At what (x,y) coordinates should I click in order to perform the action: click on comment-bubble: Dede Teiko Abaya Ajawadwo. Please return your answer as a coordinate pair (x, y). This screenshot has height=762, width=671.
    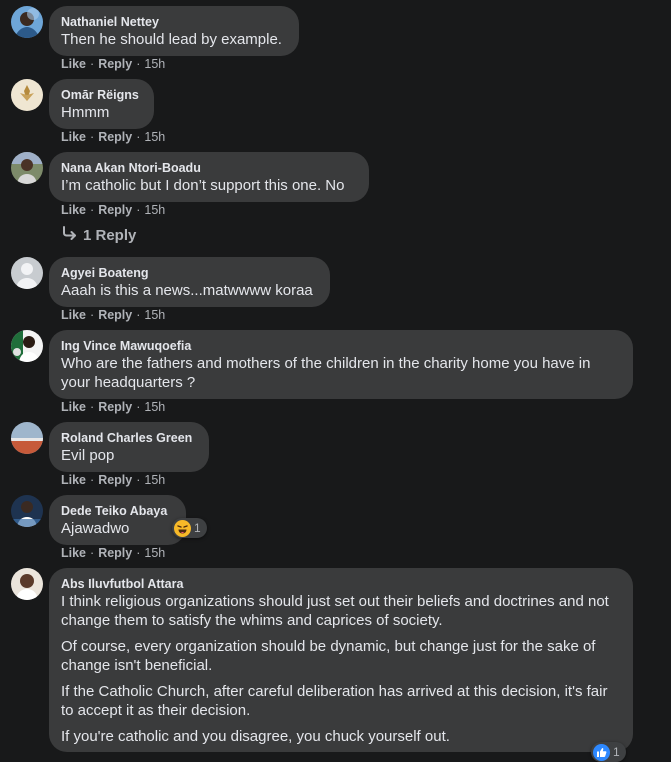
    Looking at the image, I should click on (117, 520).